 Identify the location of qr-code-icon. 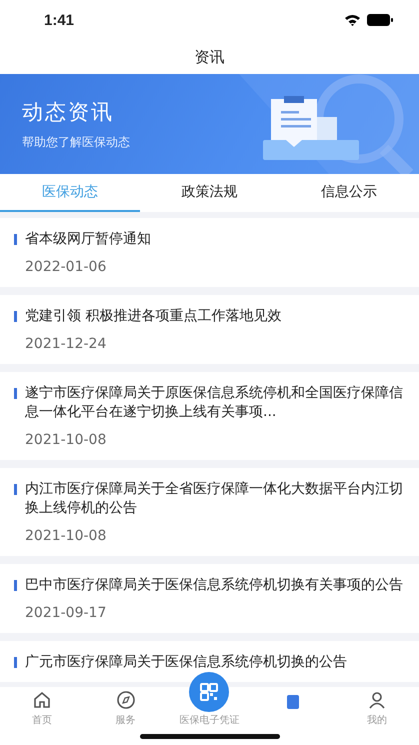
(209, 692).